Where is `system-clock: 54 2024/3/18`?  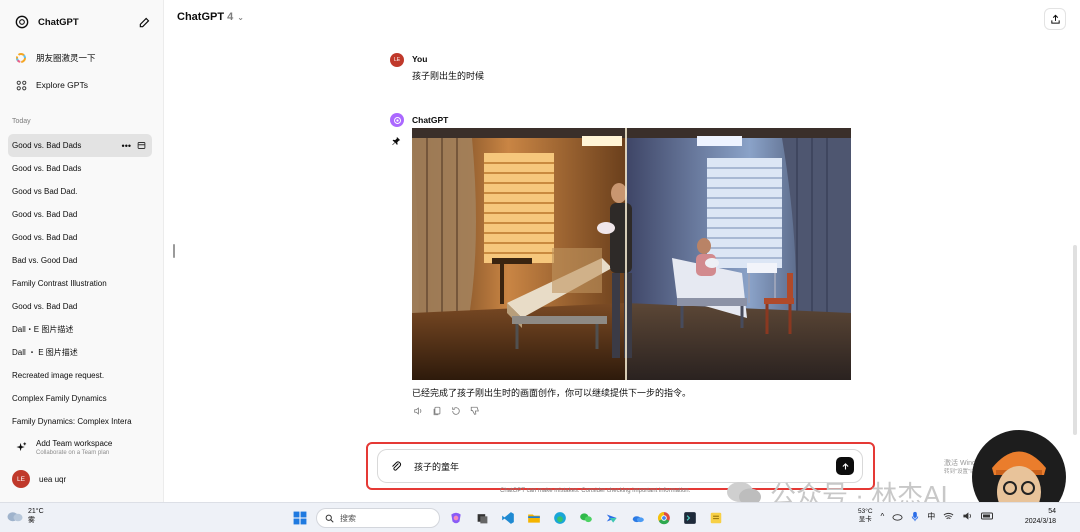 system-clock: 54 2024/3/18 is located at coordinates (1036, 517).